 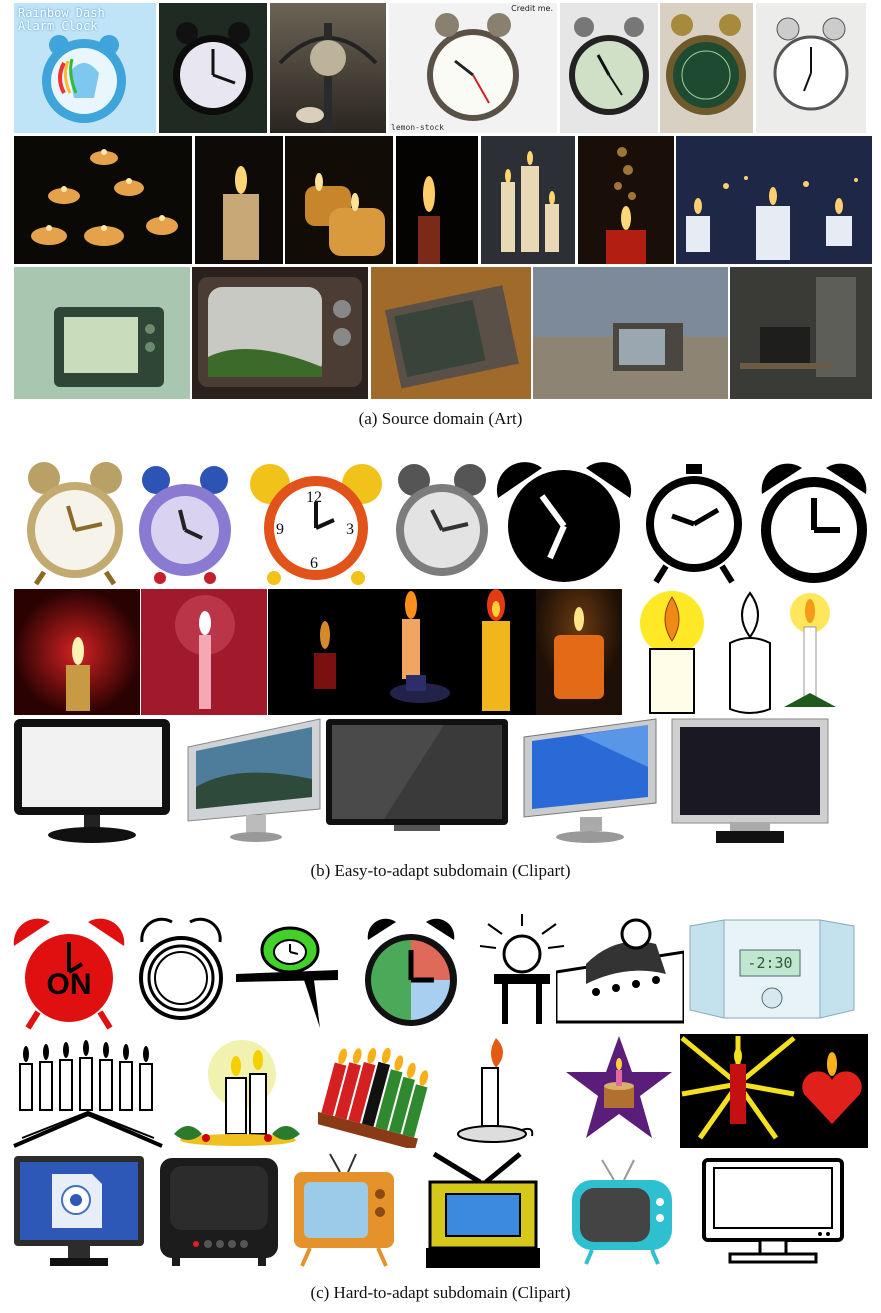 I want to click on image-art-candles-amber, so click(x=339, y=200).